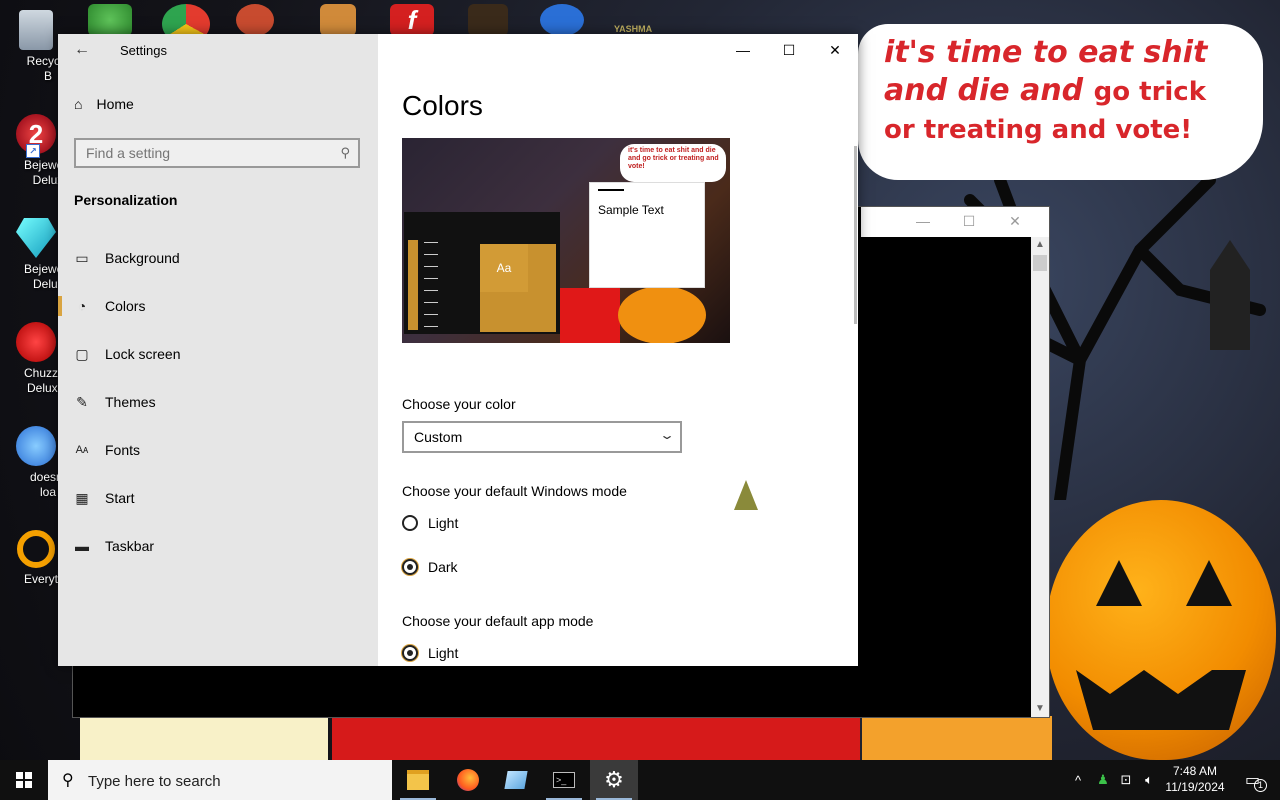 This screenshot has width=1280, height=800. What do you see at coordinates (443, 567) in the screenshot?
I see `radio-label: Dark` at bounding box center [443, 567].